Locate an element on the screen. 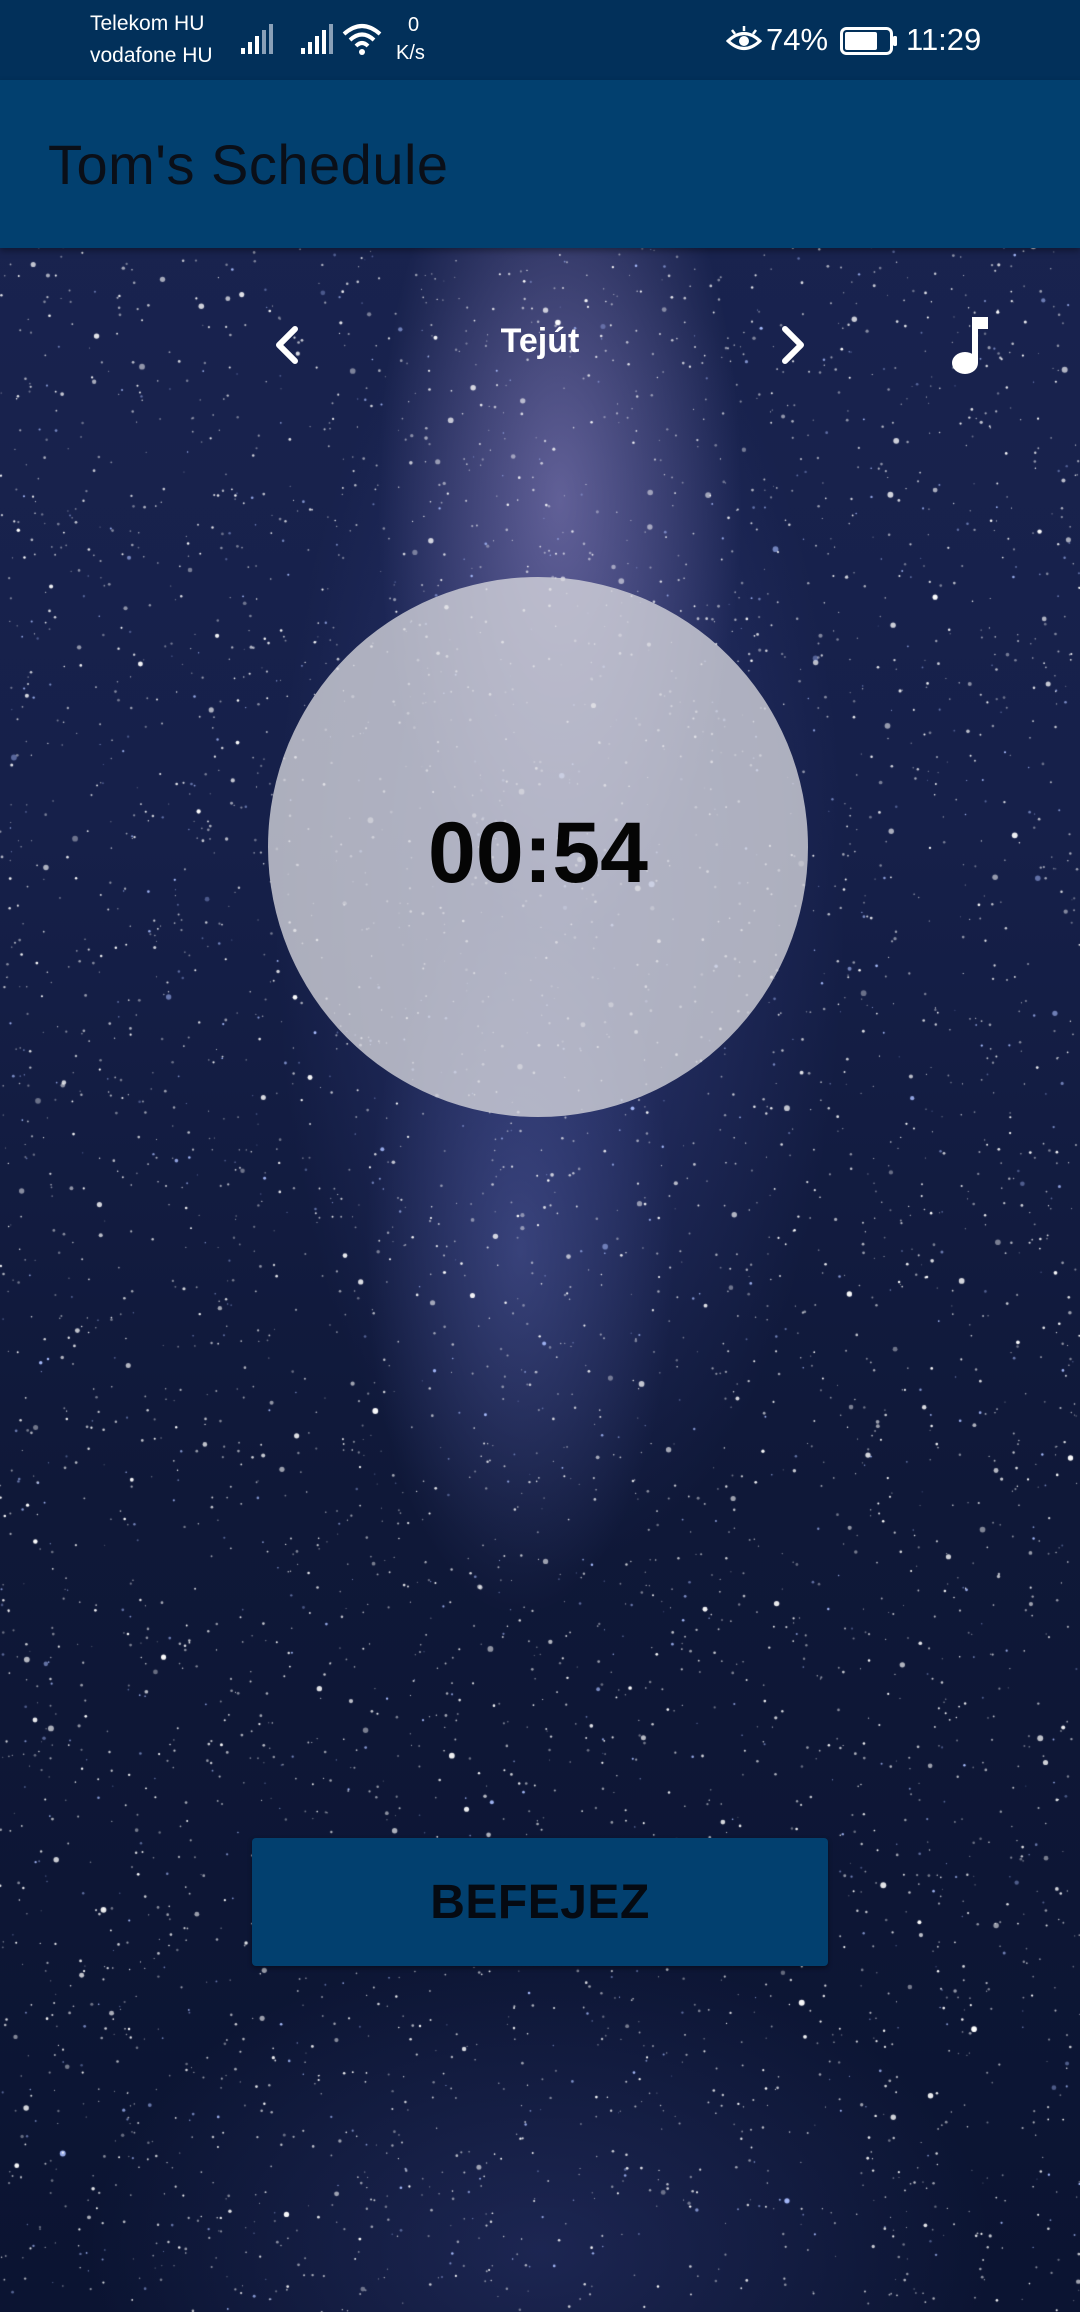 This screenshot has height=2312, width=1080. next-track-button is located at coordinates (793, 345).